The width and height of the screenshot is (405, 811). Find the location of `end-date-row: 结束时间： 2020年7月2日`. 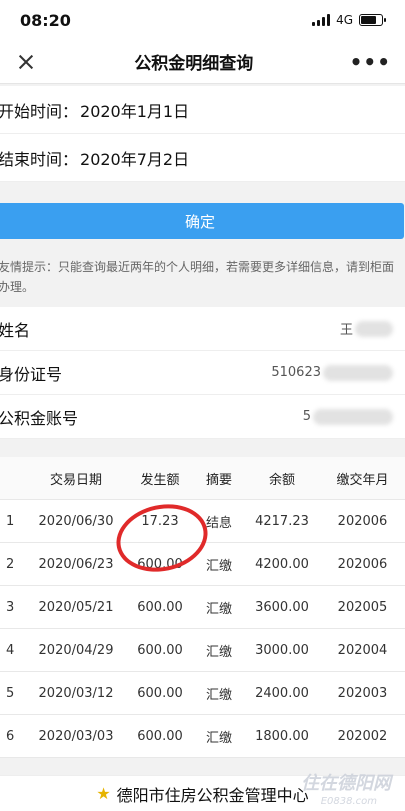

end-date-row: 结束时间： 2020年7月2日 is located at coordinates (202, 158).